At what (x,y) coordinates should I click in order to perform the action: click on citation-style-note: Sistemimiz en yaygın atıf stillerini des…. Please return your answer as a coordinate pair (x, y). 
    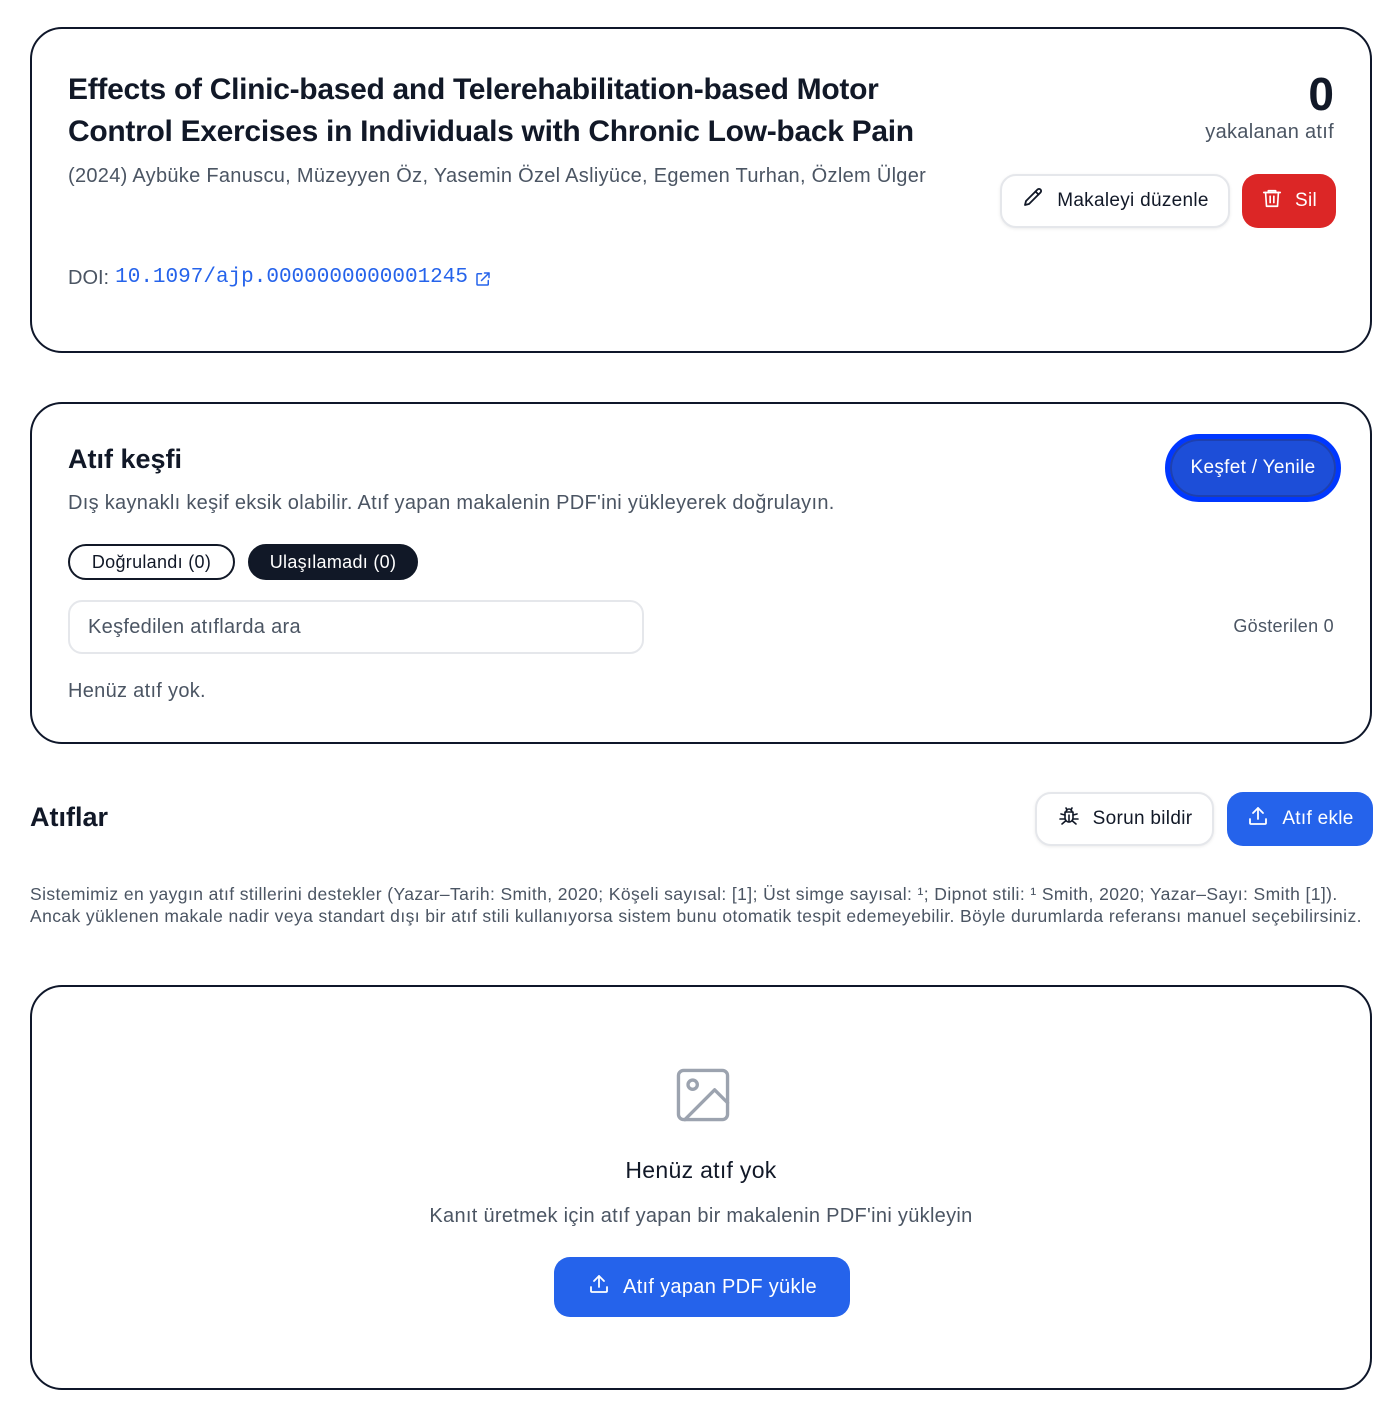
    Looking at the image, I should click on (696, 905).